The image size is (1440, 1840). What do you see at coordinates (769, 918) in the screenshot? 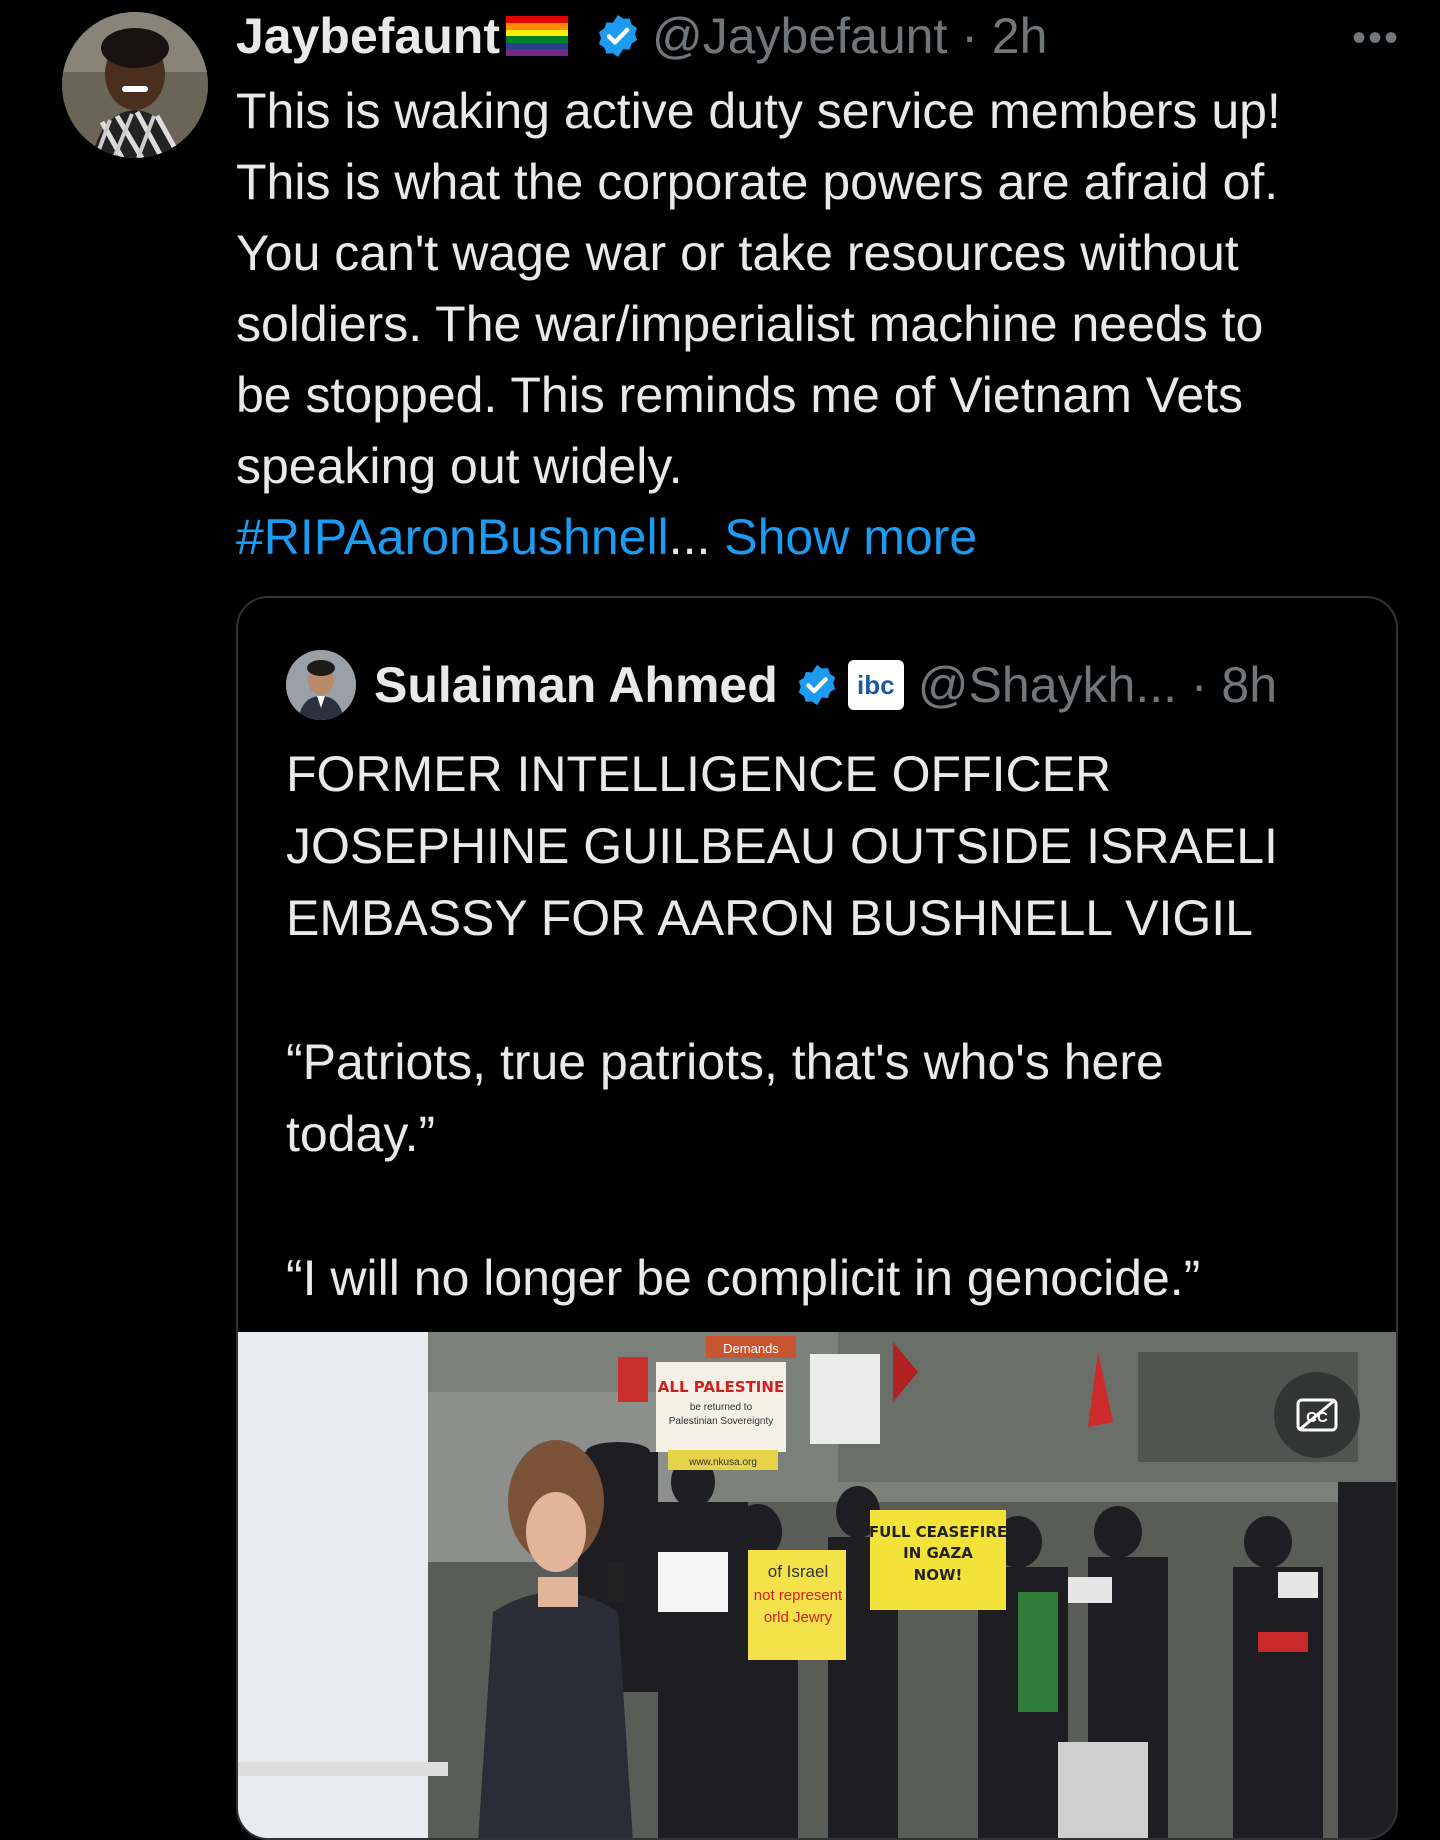
I see `quoted-line: EMBASSY FOR AARON BUSHNELL VIGIL` at bounding box center [769, 918].